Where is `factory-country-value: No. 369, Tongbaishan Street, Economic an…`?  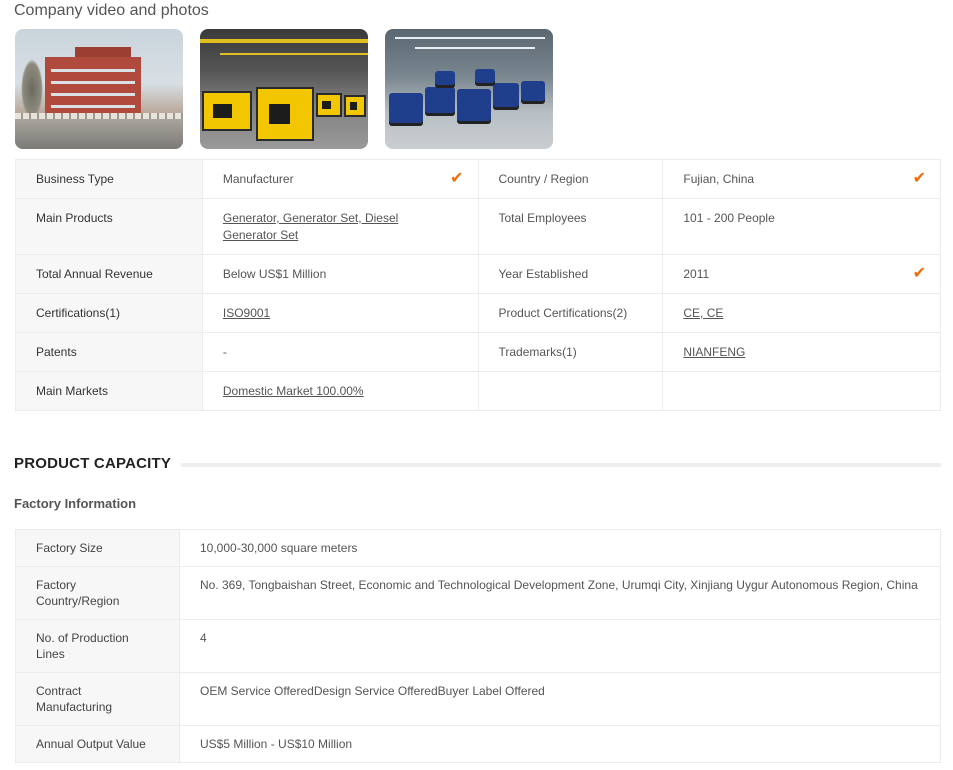 factory-country-value: No. 369, Tongbaishan Street, Economic an… is located at coordinates (560, 593).